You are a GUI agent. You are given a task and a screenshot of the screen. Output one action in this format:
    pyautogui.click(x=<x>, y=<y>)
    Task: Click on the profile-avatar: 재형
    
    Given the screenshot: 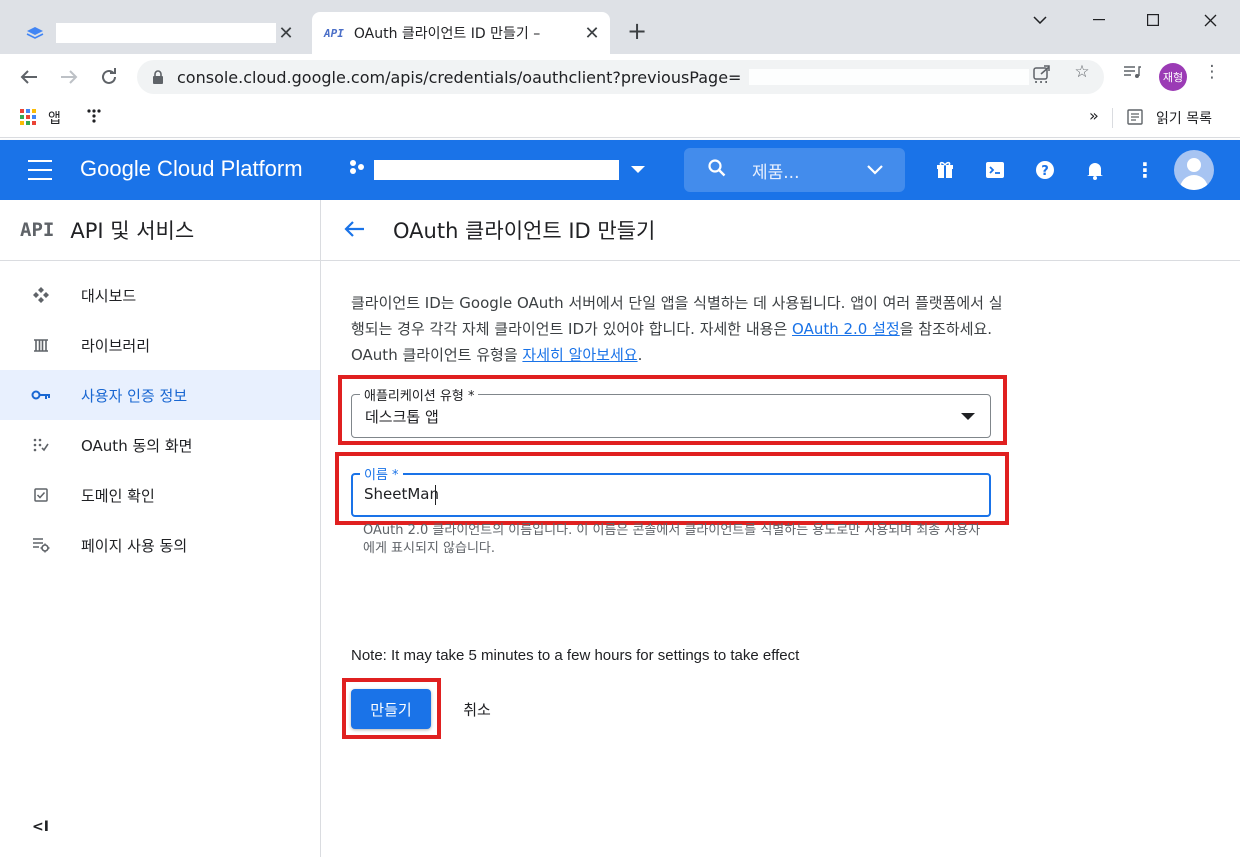 What is the action you would take?
    pyautogui.click(x=1173, y=77)
    